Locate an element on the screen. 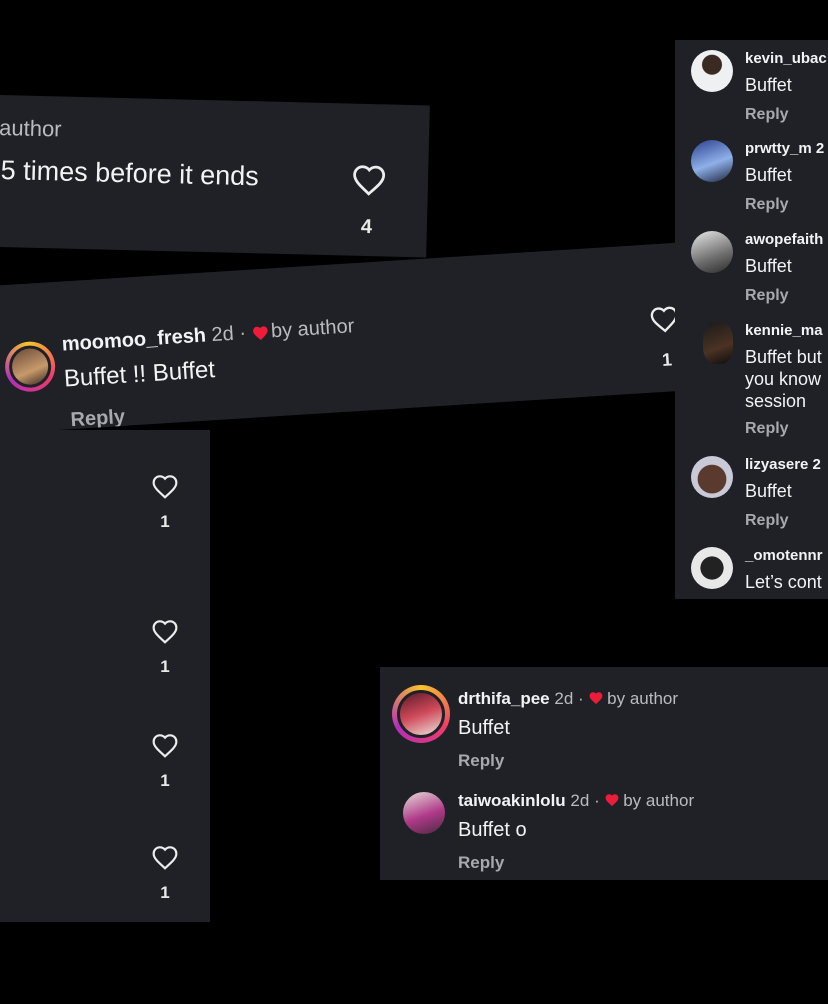  like-count: 4 is located at coordinates (366, 227).